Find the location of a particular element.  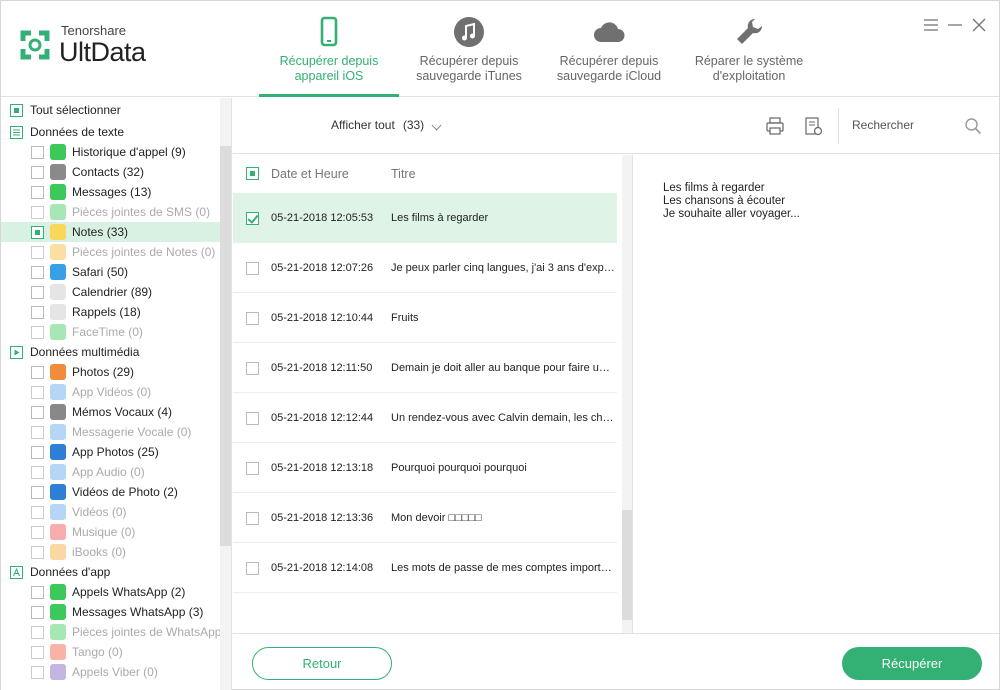

table-row: 05-21-2018 12:10:44 Fruits is located at coordinates (425, 318).